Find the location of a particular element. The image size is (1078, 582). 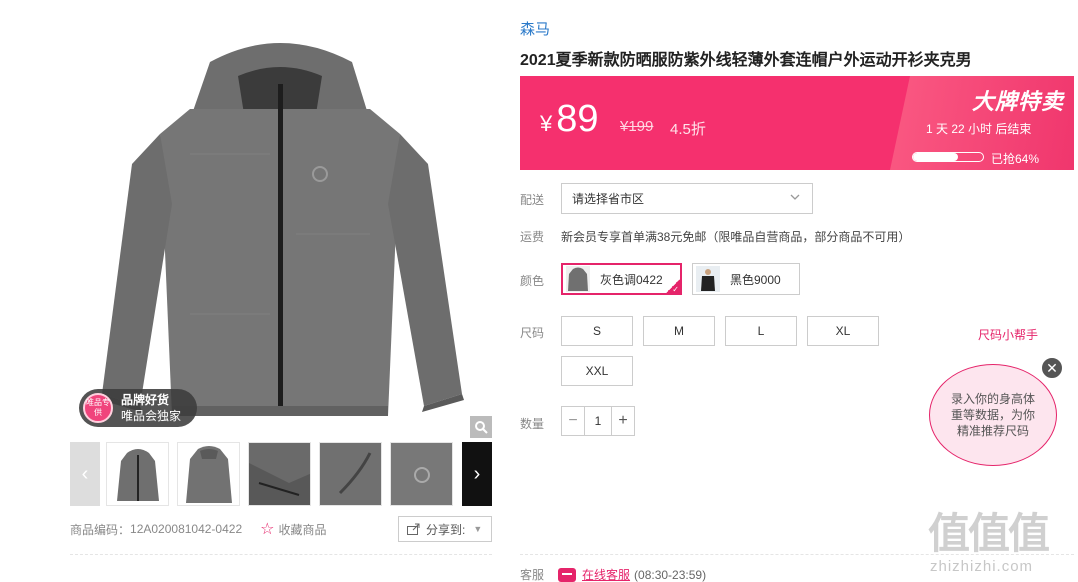

color-swatch-gray is located at coordinates (578, 279).